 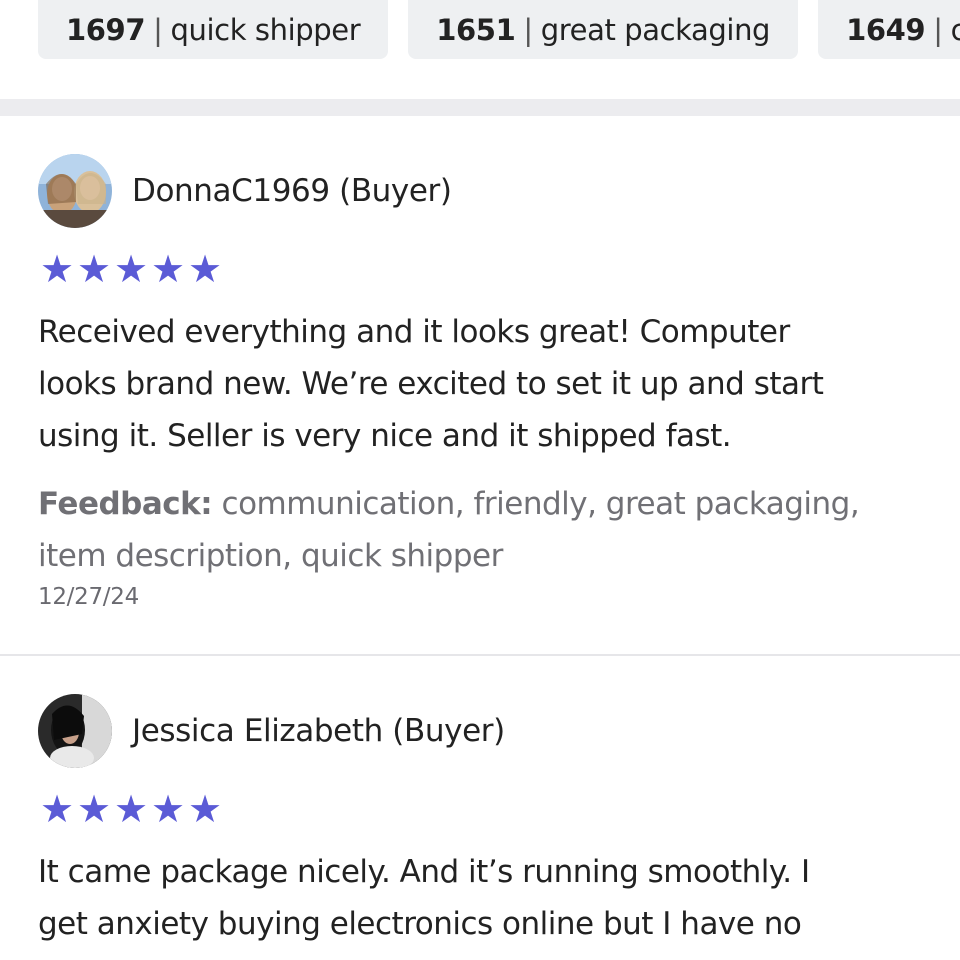 What do you see at coordinates (480, 107) in the screenshot?
I see `section-divider` at bounding box center [480, 107].